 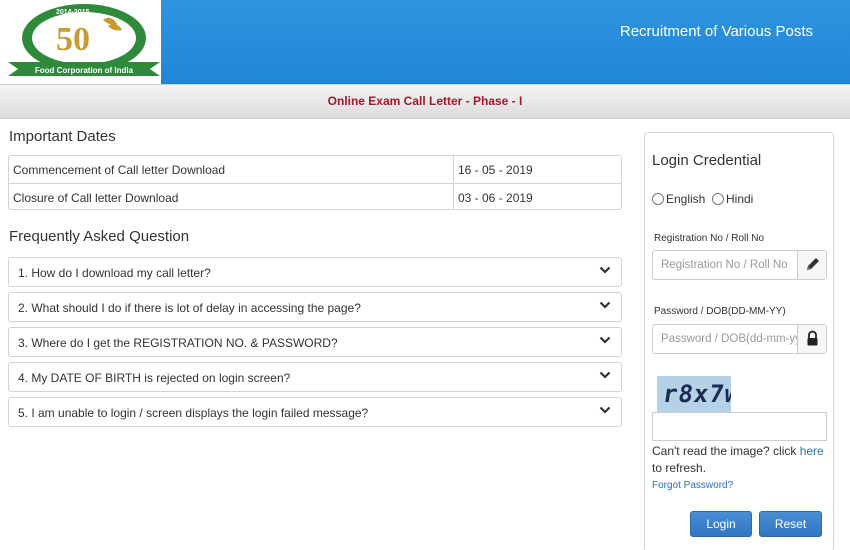 I want to click on fci-50-years-logo: 50 2014-2015 Food Corporation of India, so click(x=84, y=40).